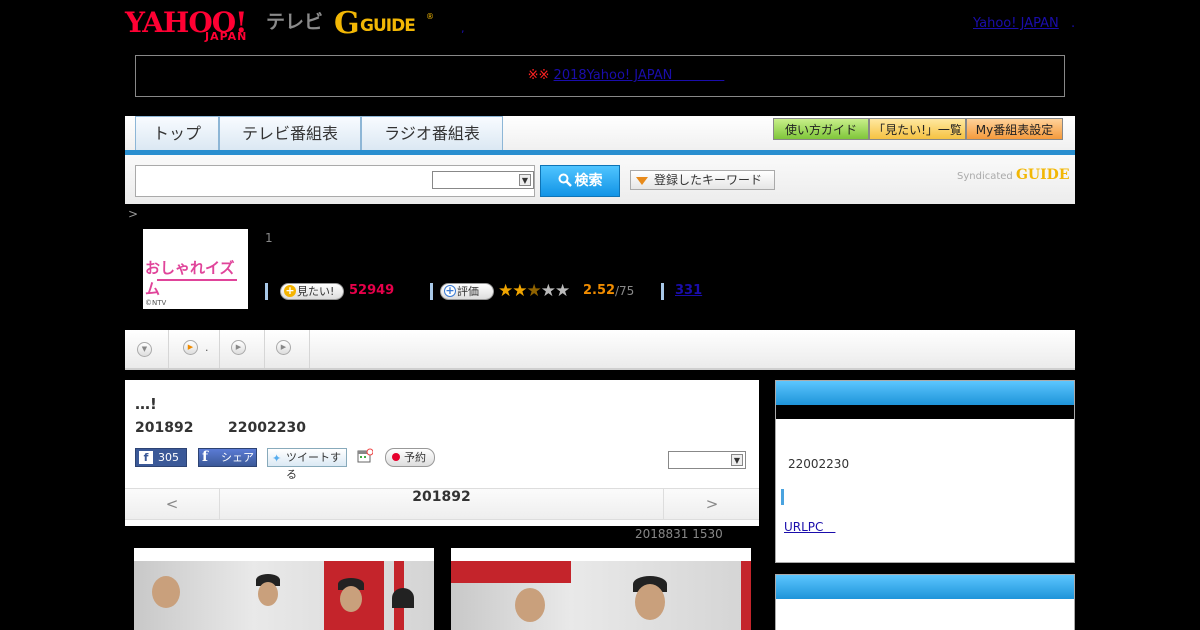  Describe the element at coordinates (146, 404) in the screenshot. I see `program-title: …!` at that location.